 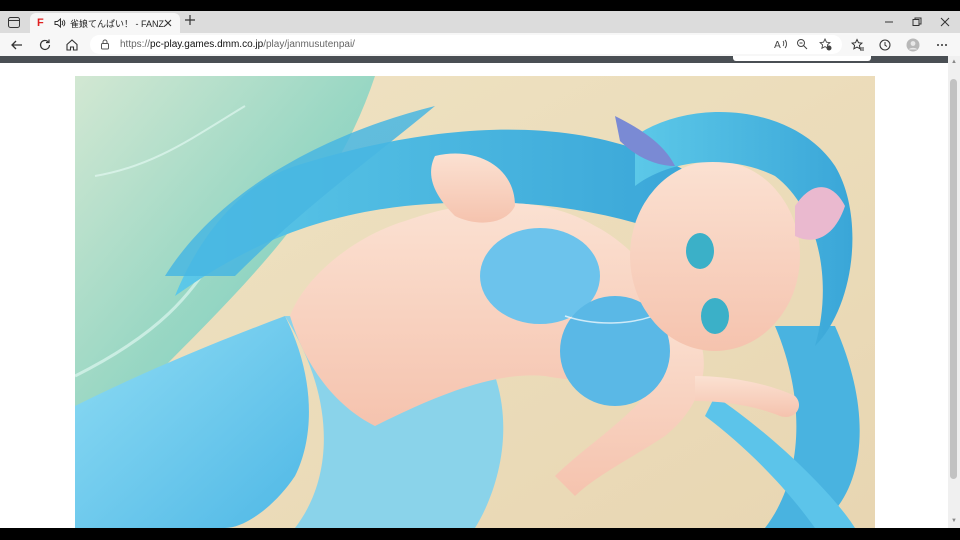 I want to click on arrow-left-icon, so click(x=16, y=45).